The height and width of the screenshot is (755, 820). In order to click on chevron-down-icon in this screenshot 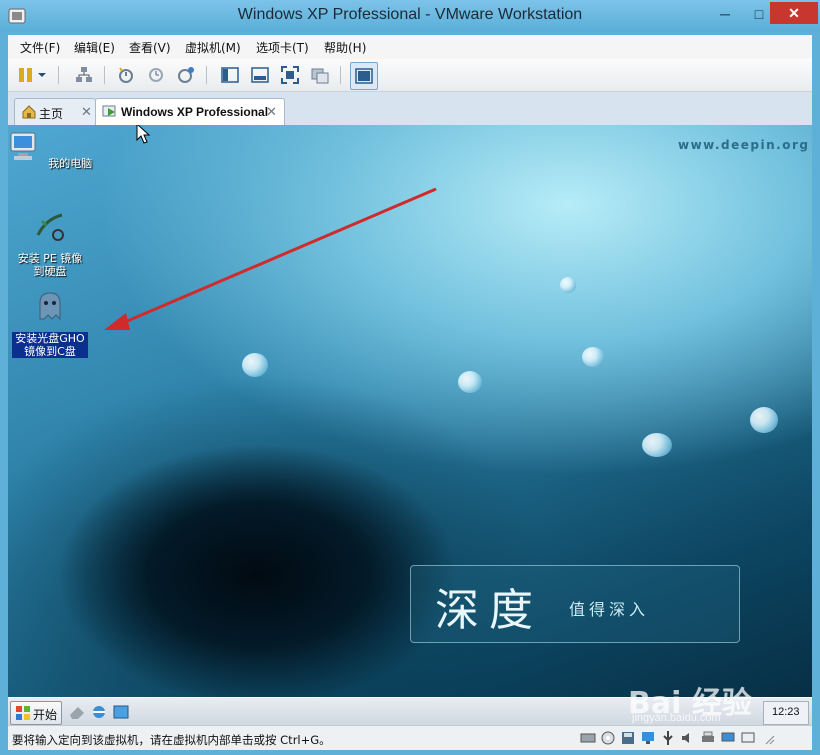, I will do `click(42, 75)`.